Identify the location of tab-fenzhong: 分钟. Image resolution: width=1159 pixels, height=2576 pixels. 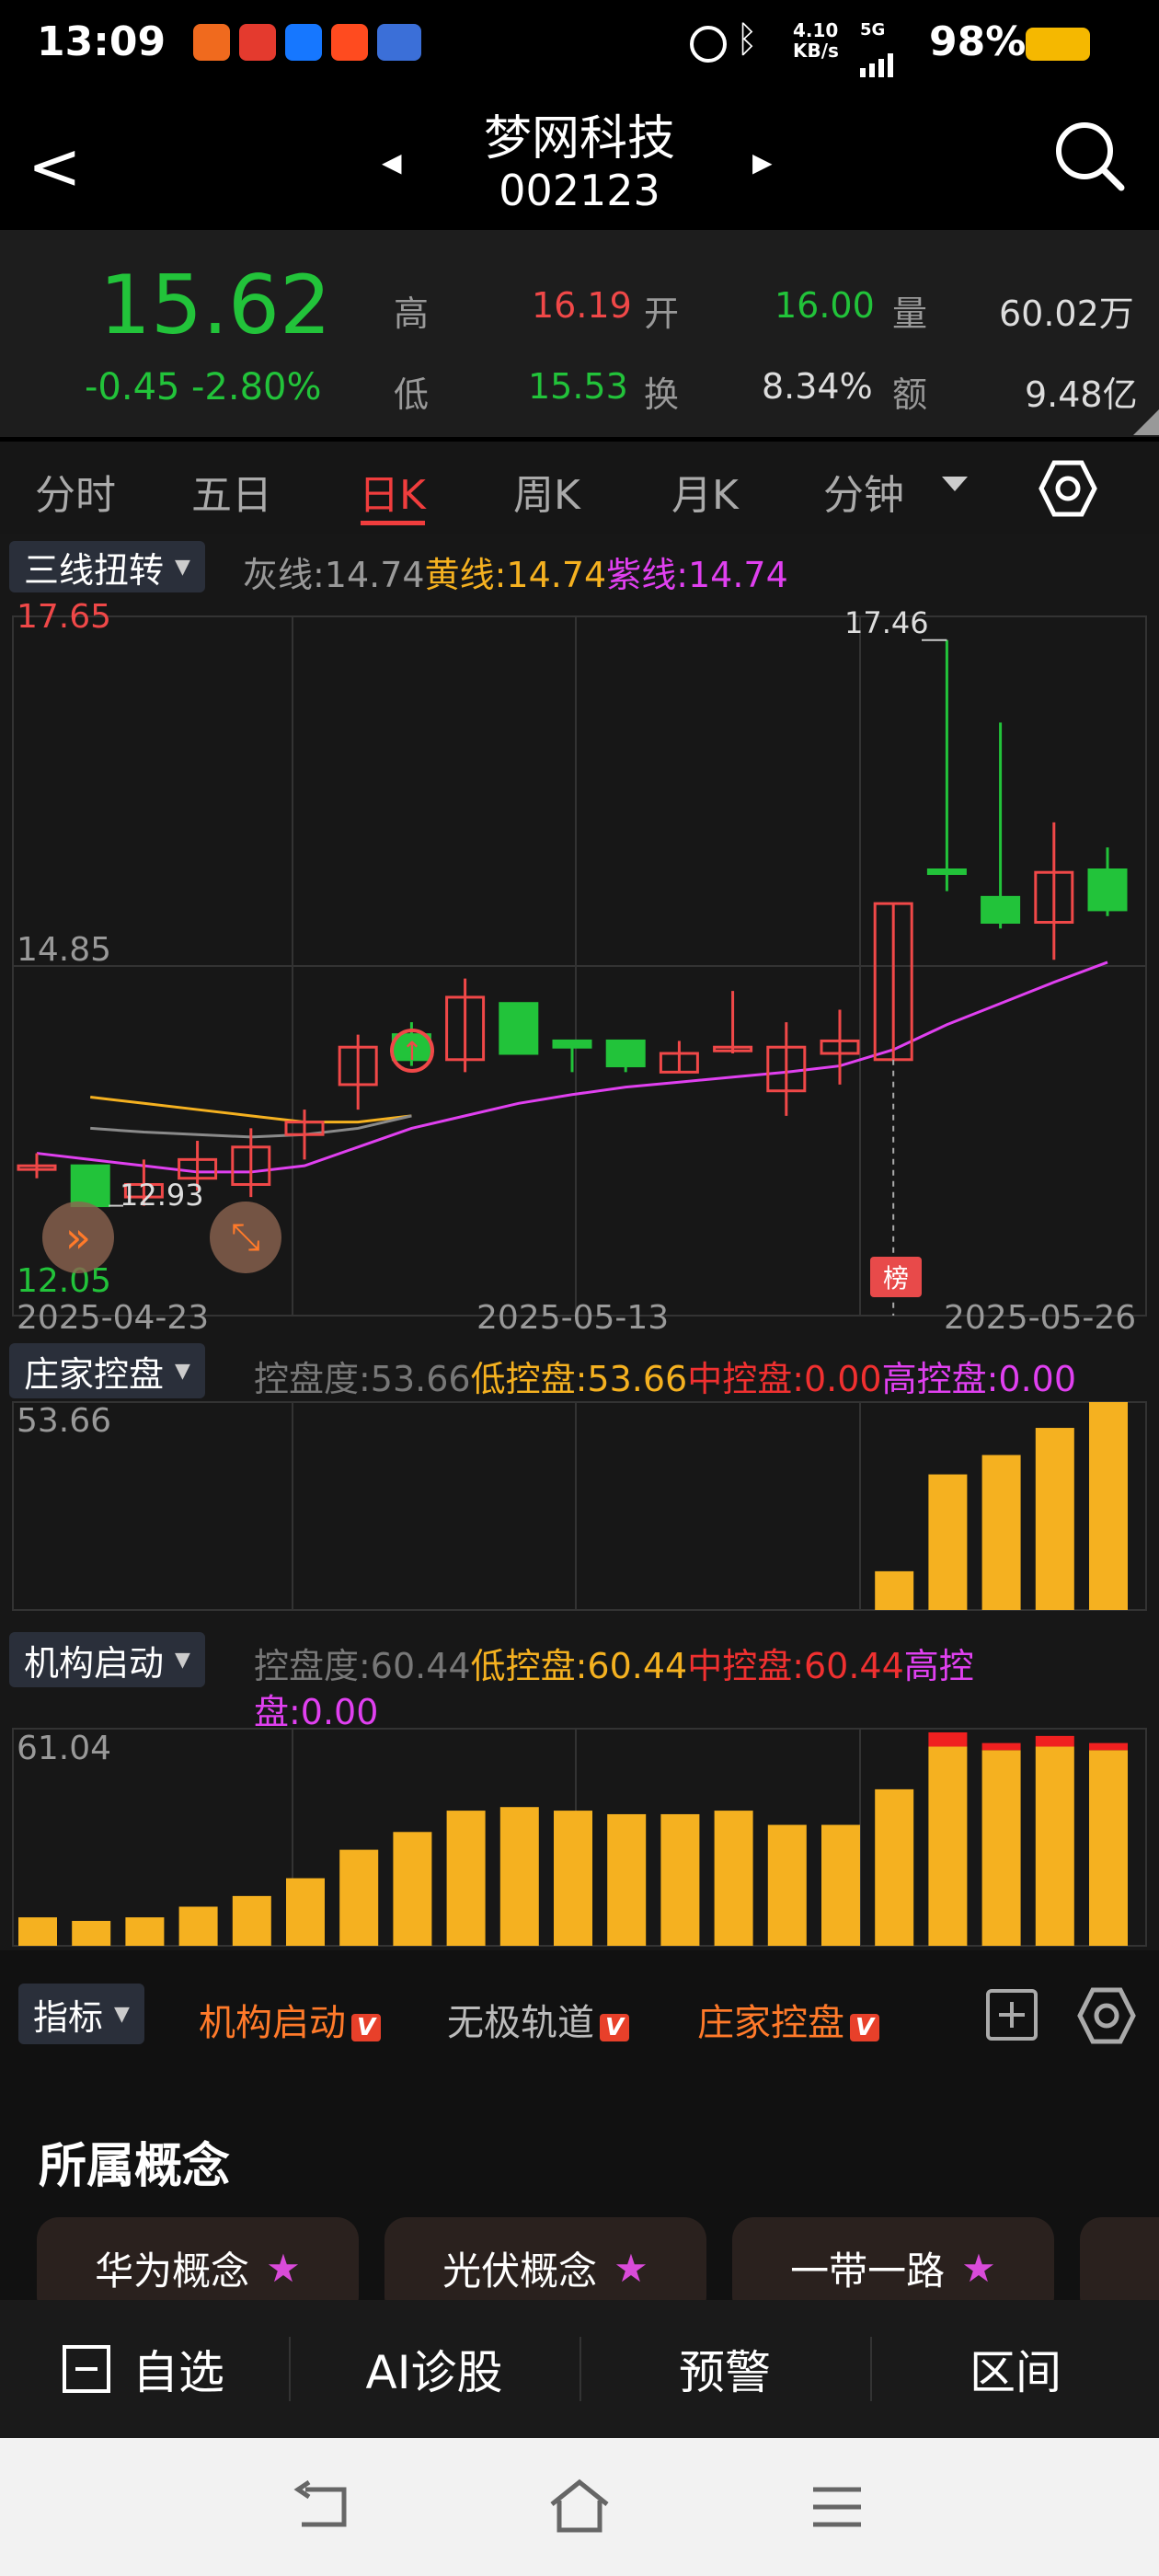
(863, 492).